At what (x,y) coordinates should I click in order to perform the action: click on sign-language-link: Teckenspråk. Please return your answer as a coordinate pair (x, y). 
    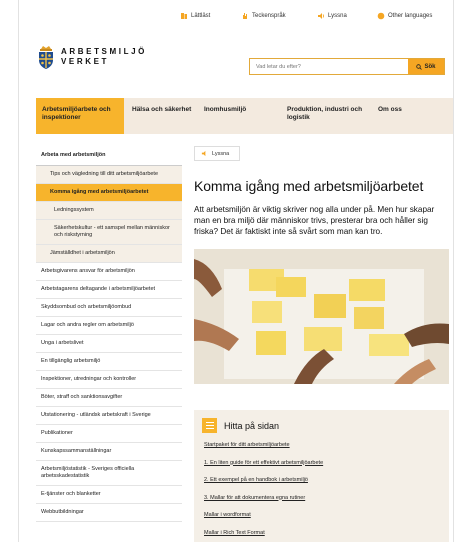
    Looking at the image, I should click on (263, 16).